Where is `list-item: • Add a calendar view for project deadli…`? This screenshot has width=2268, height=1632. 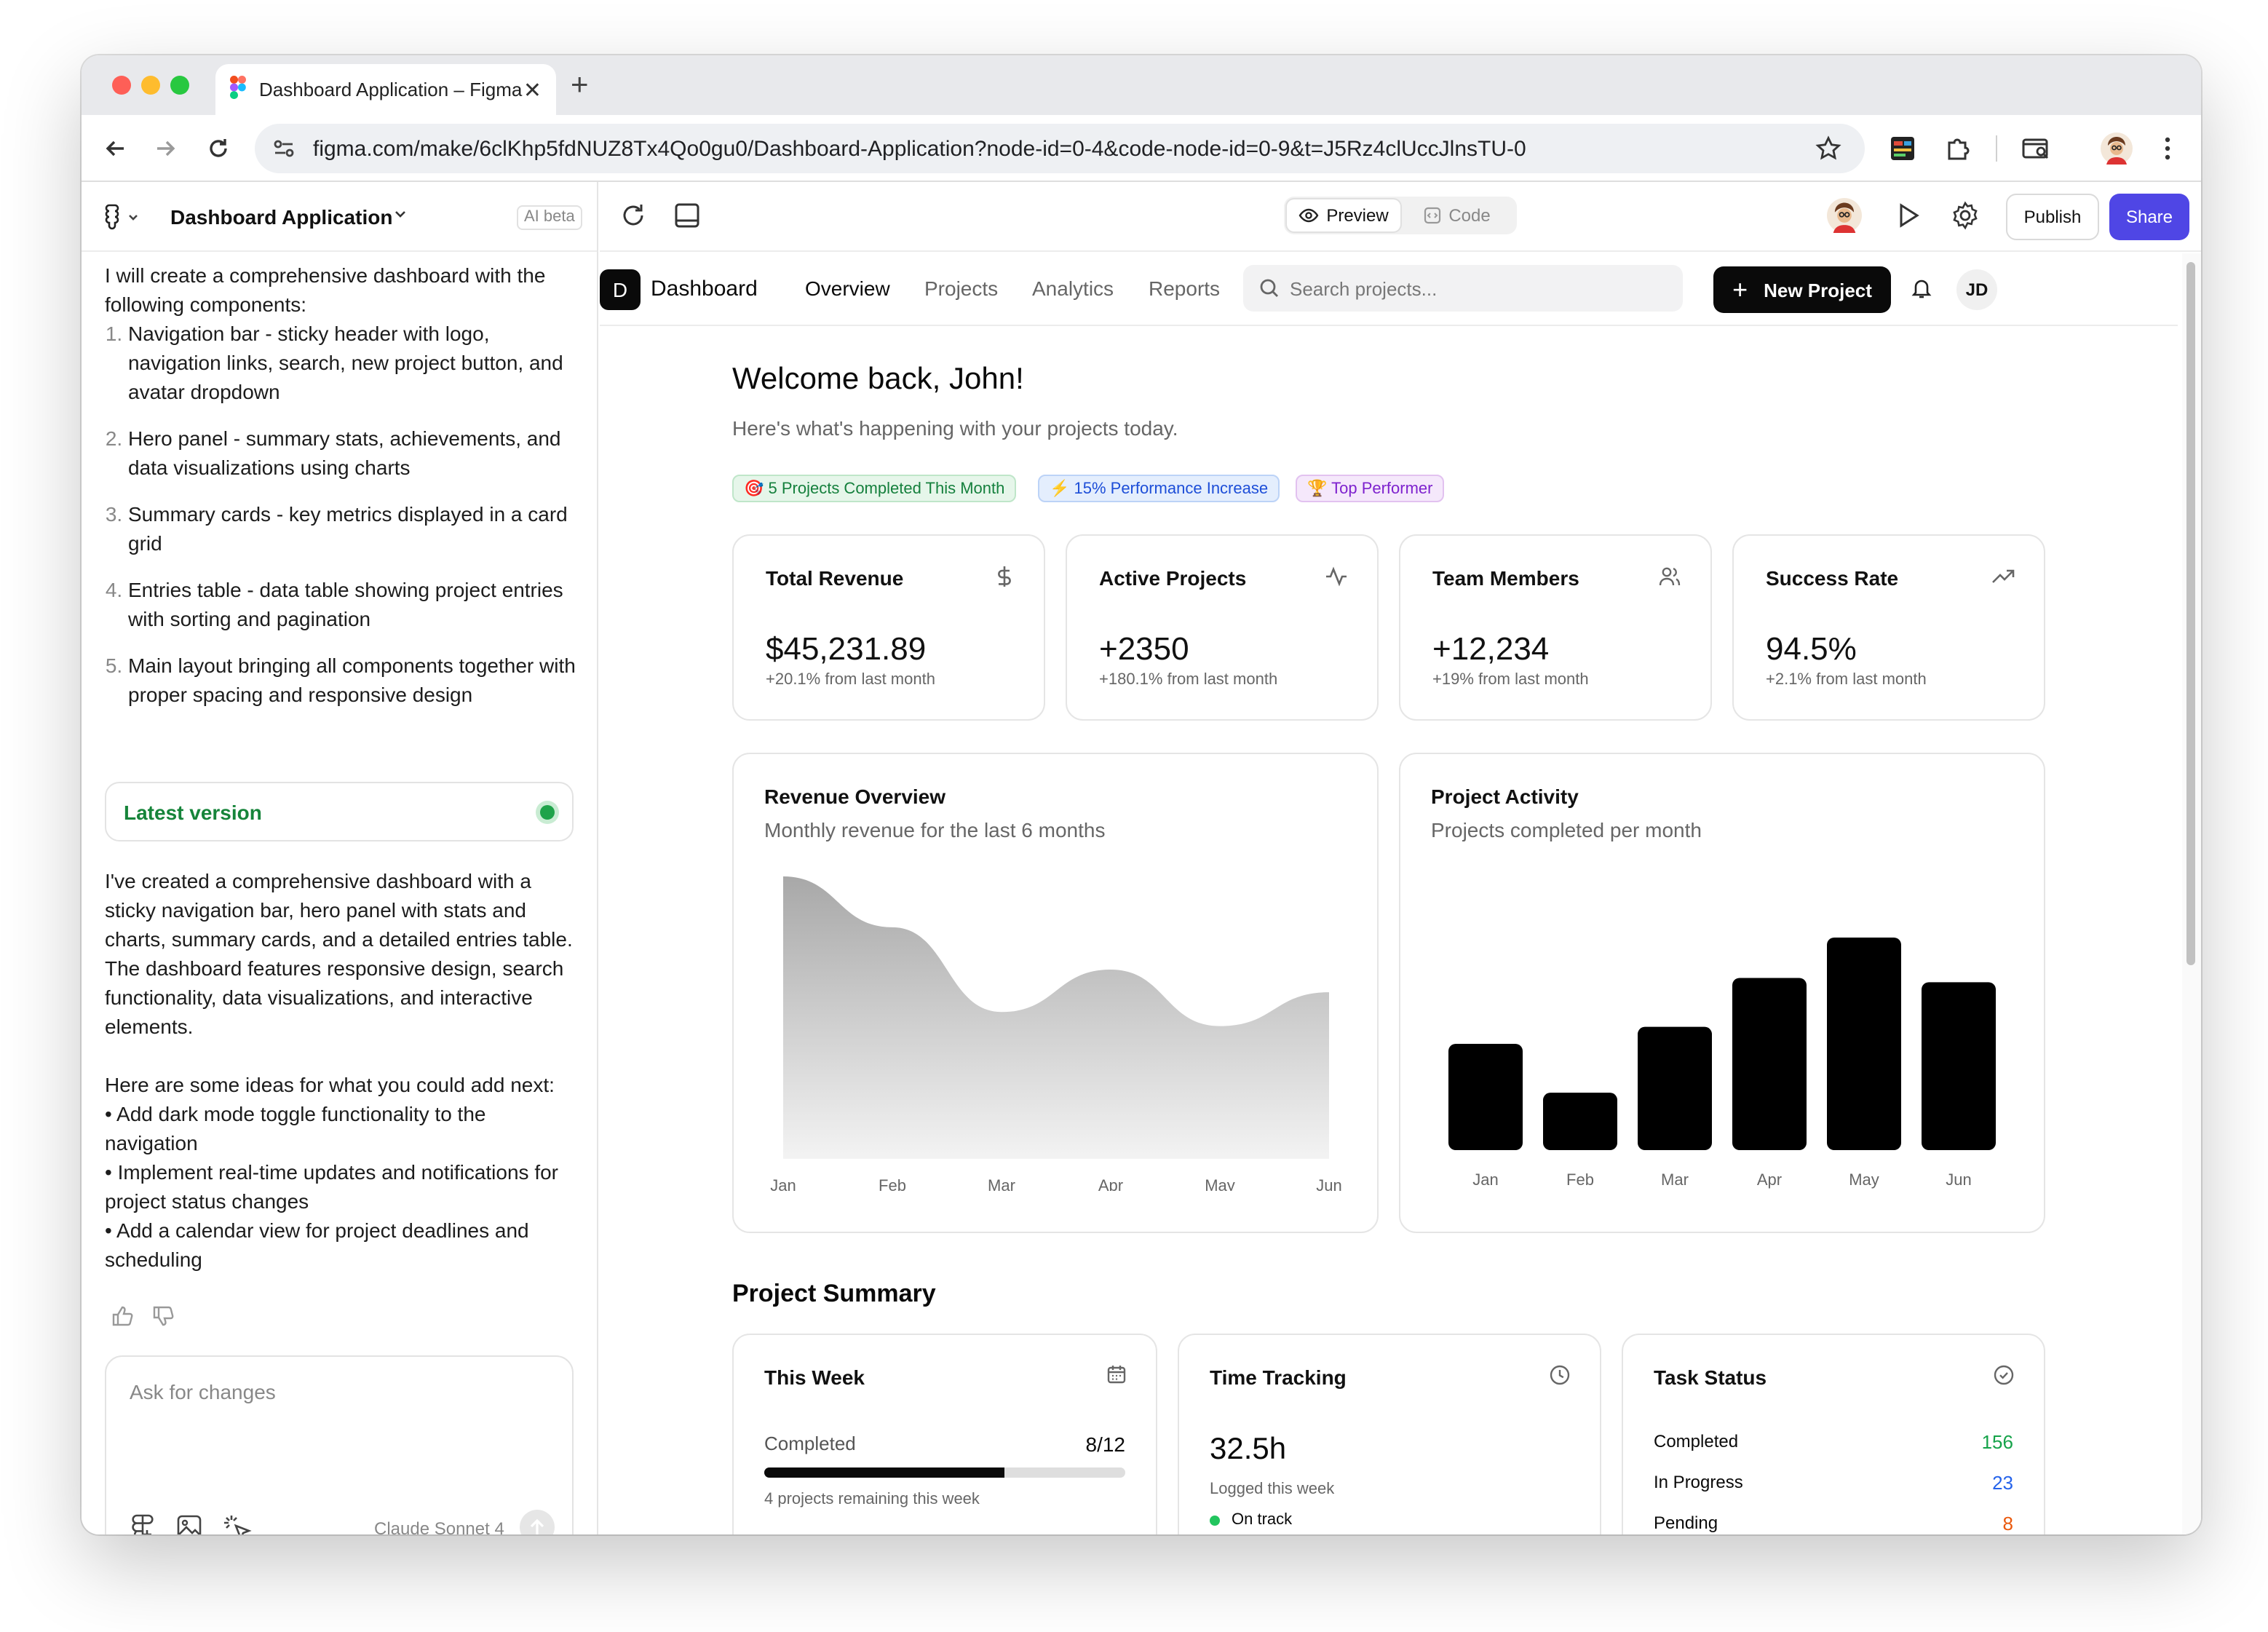
list-item: • Add a calendar view for project deadli… is located at coordinates (317, 1245).